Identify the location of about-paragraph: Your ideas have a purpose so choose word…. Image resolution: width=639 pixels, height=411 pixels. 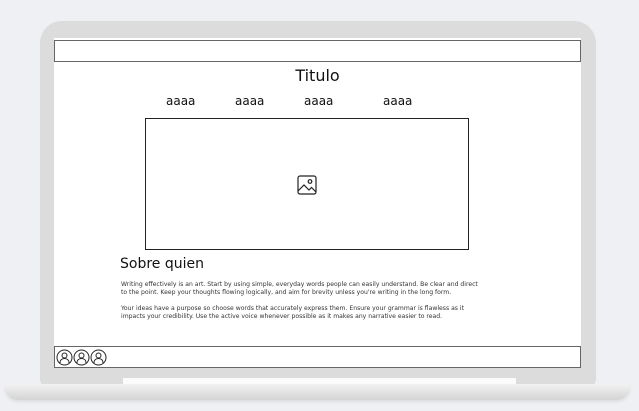
(292, 312).